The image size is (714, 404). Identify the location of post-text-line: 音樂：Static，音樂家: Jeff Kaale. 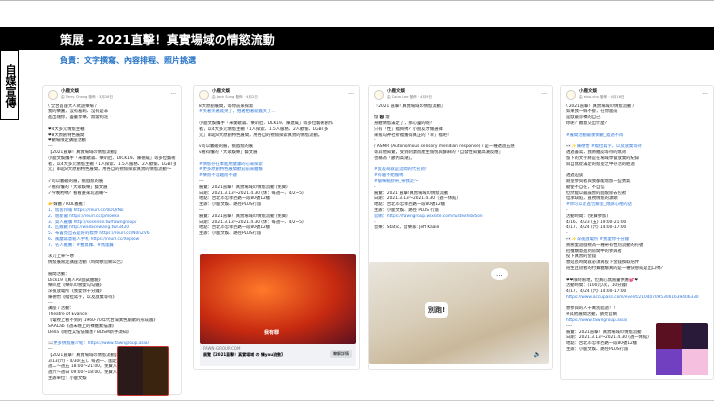
(407, 228).